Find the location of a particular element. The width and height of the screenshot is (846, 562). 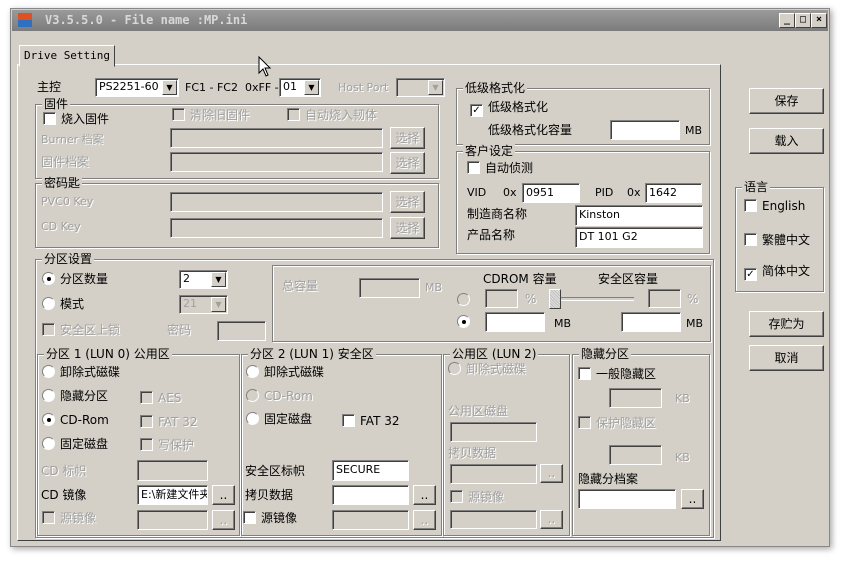

p2-source-image-checkbox: 源镜像 is located at coordinates (270, 518).